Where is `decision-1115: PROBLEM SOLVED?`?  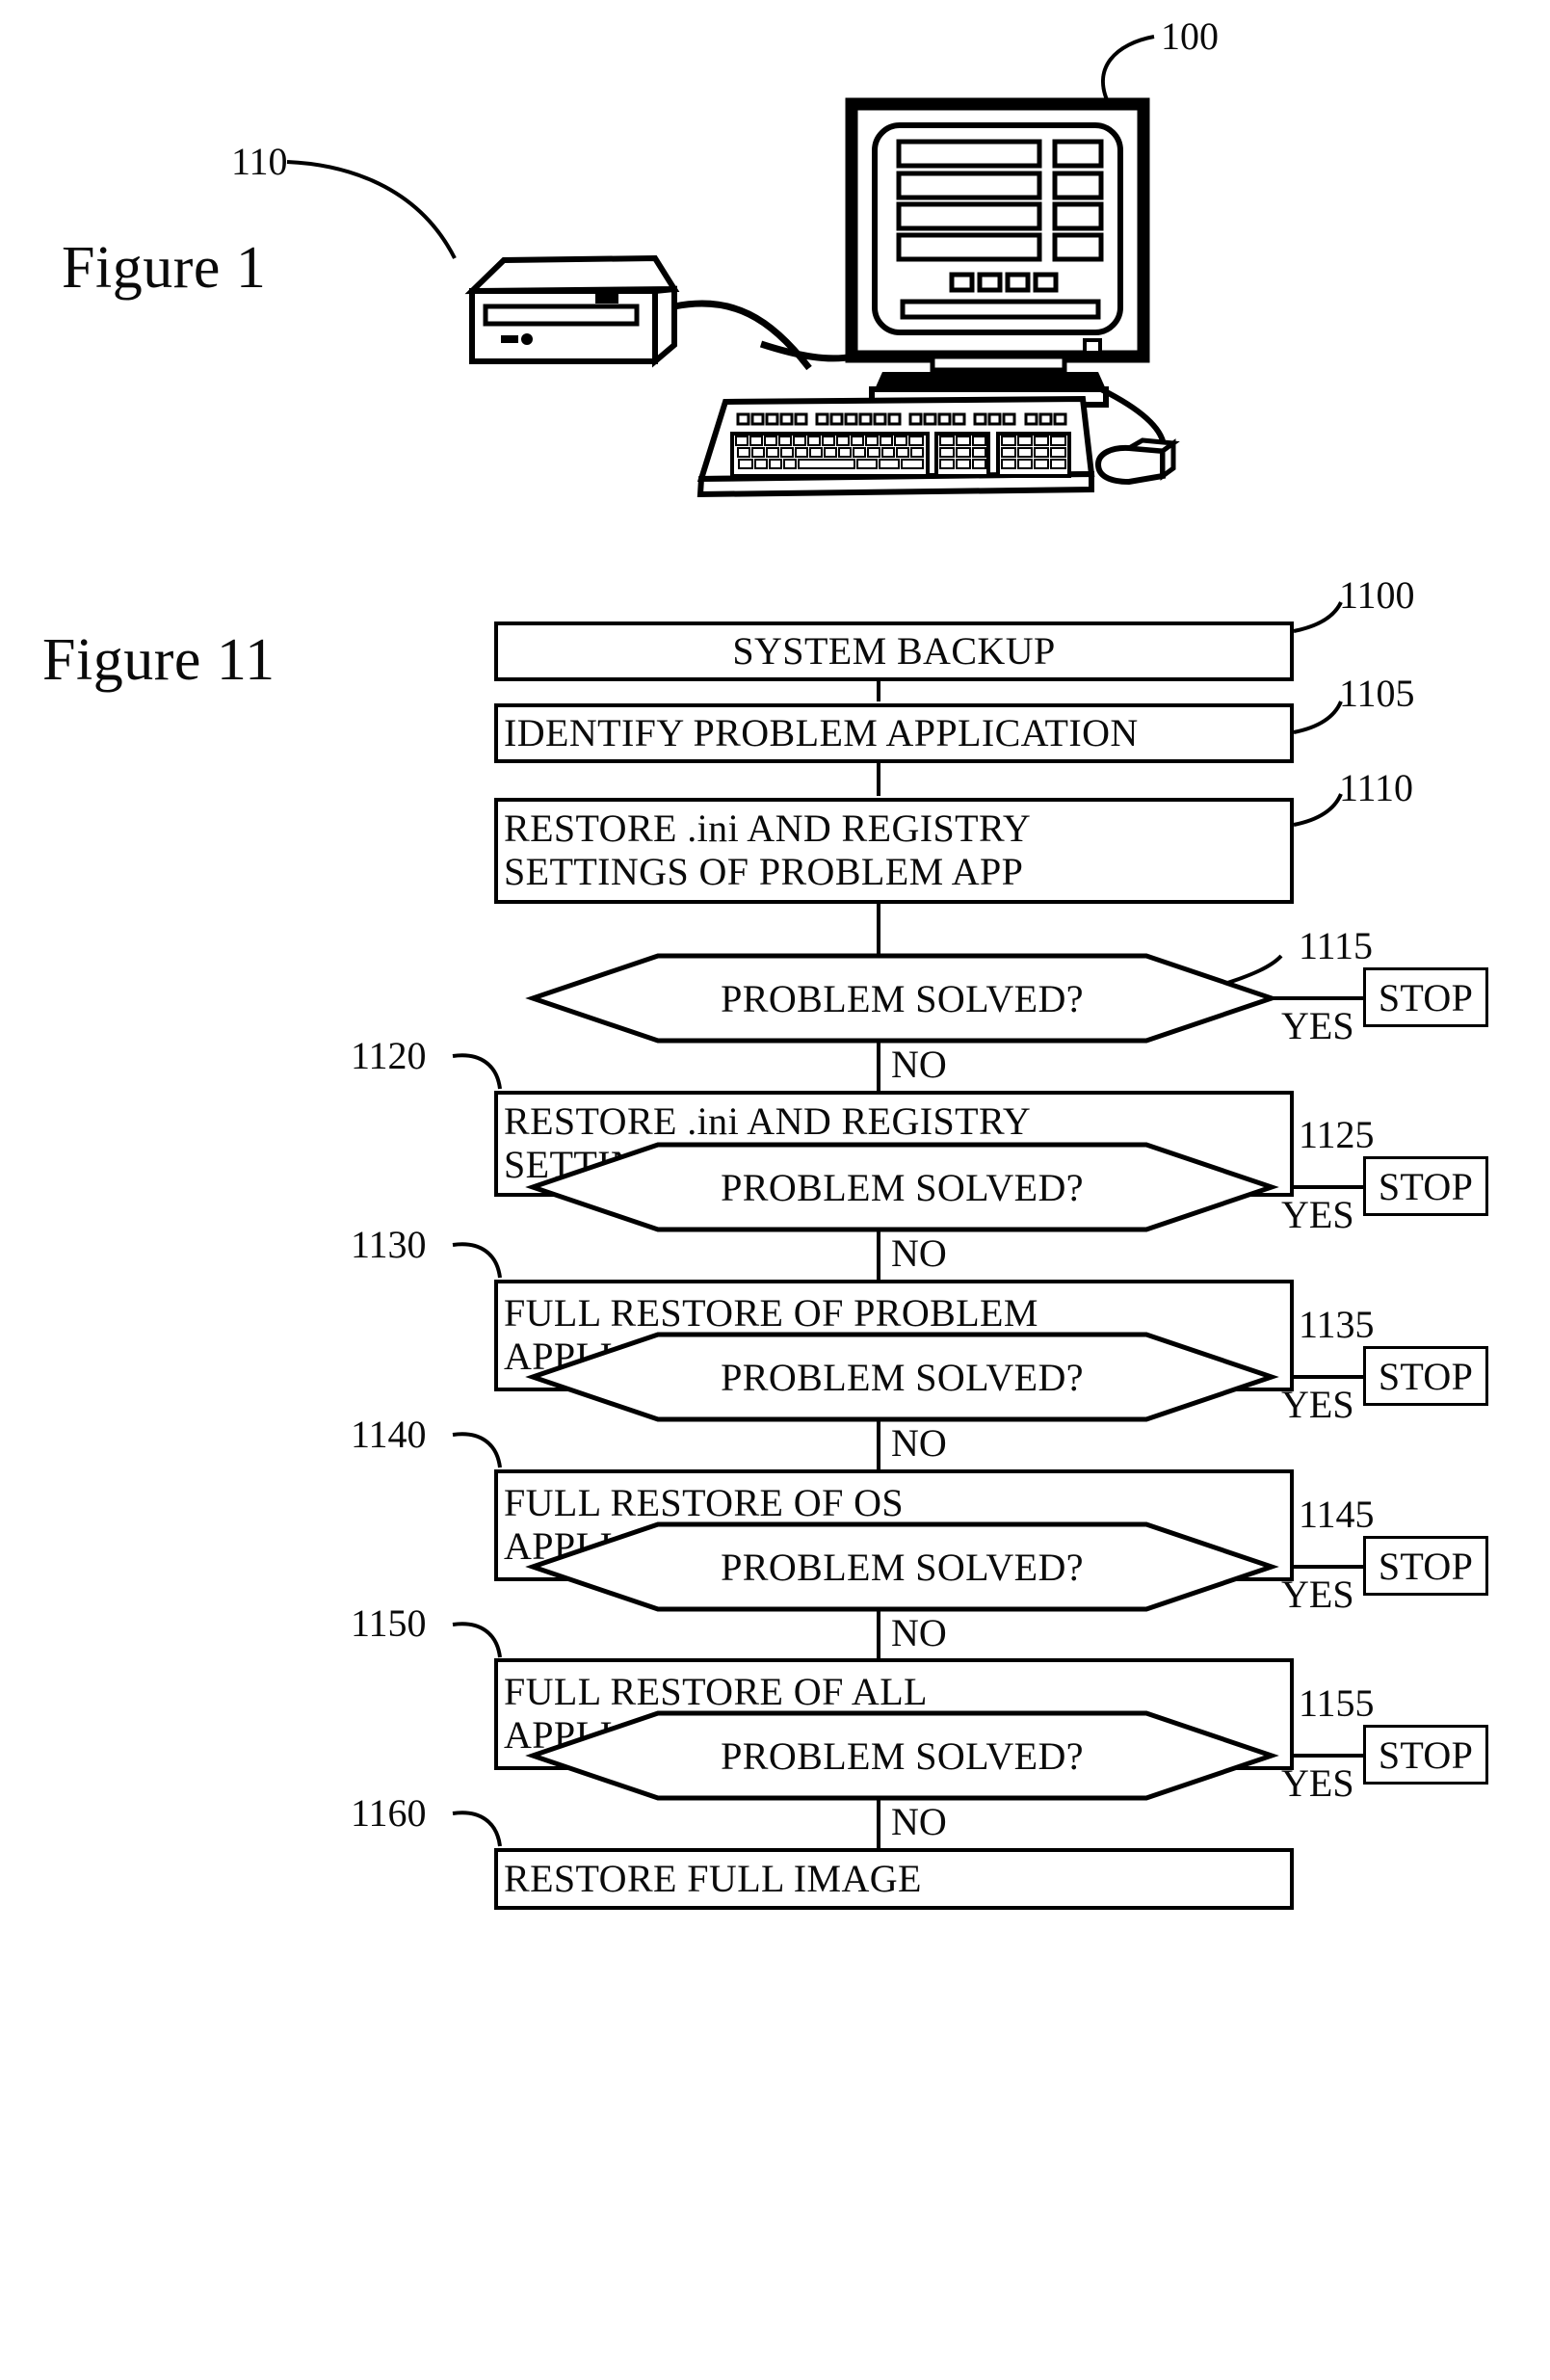 decision-1115: PROBLEM SOLVED? is located at coordinates (902, 998).